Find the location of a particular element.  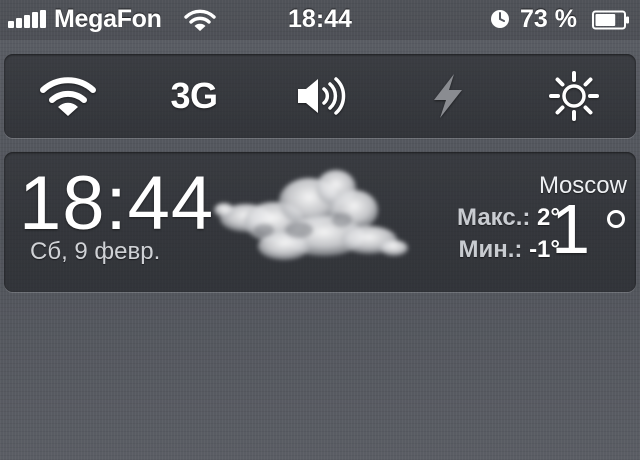

min-label: Мин.: is located at coordinates (490, 249).